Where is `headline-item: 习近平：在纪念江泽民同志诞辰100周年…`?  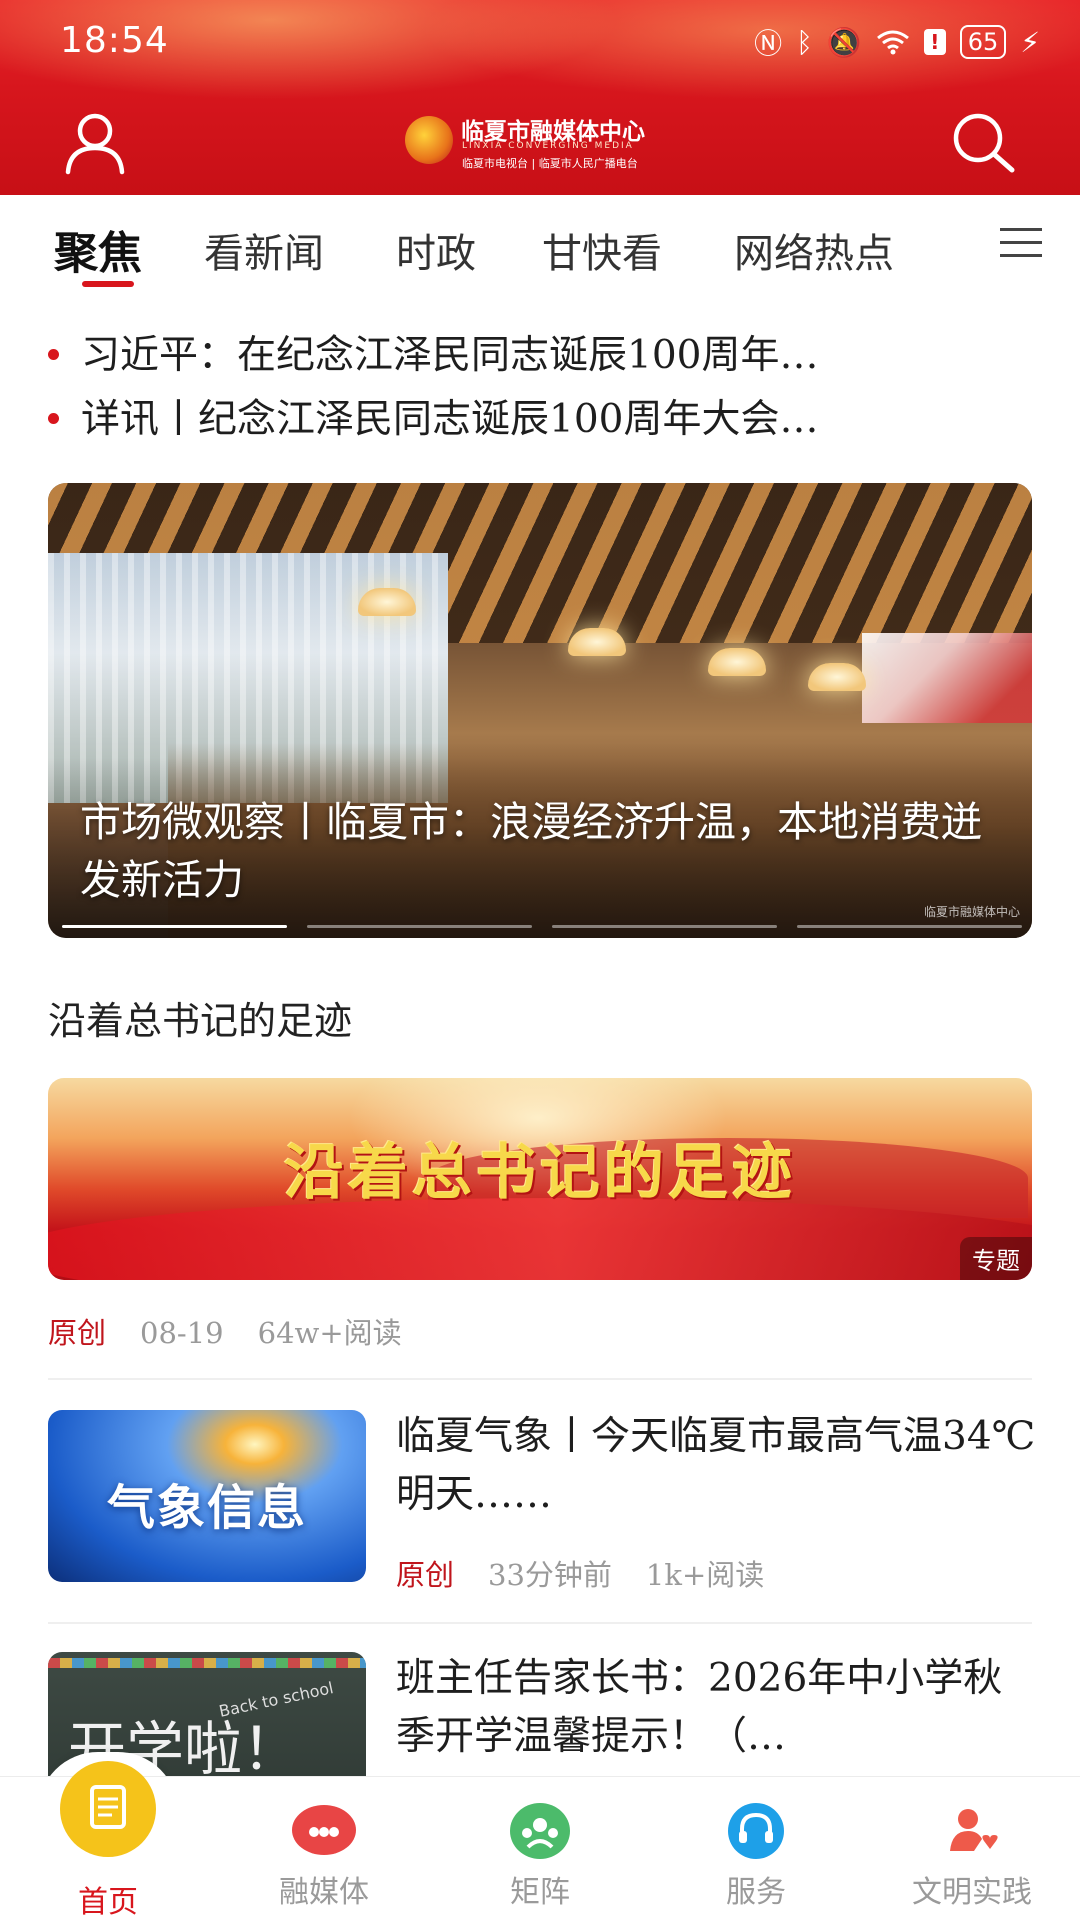 headline-item: 习近平：在纪念江泽民同志诞辰100周年… is located at coordinates (543, 350).